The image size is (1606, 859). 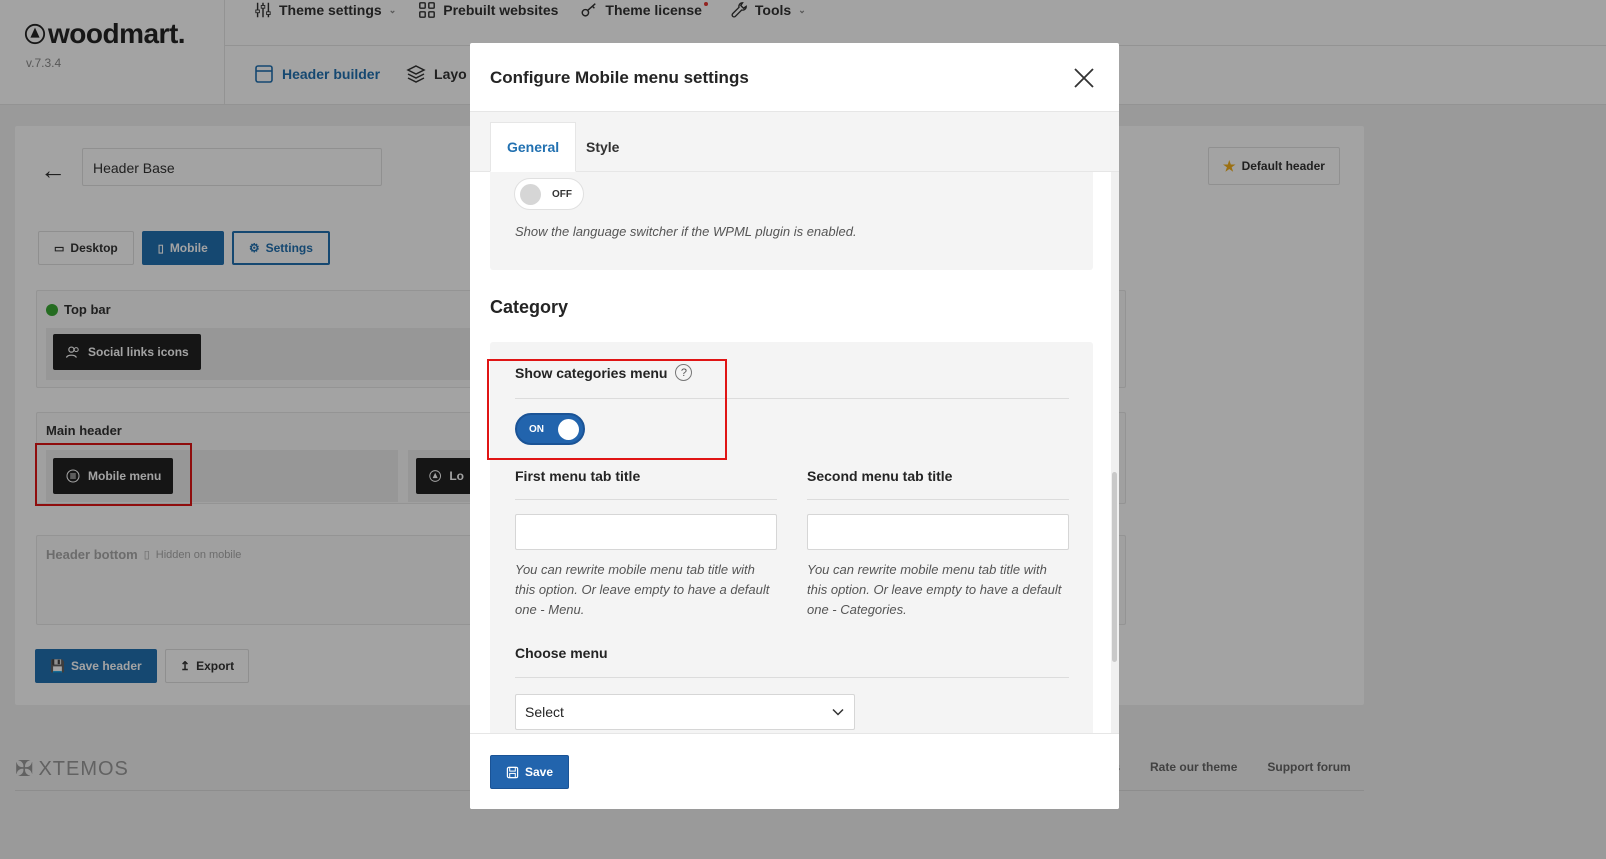 I want to click on show-categories-highlight, so click(x=607, y=409).